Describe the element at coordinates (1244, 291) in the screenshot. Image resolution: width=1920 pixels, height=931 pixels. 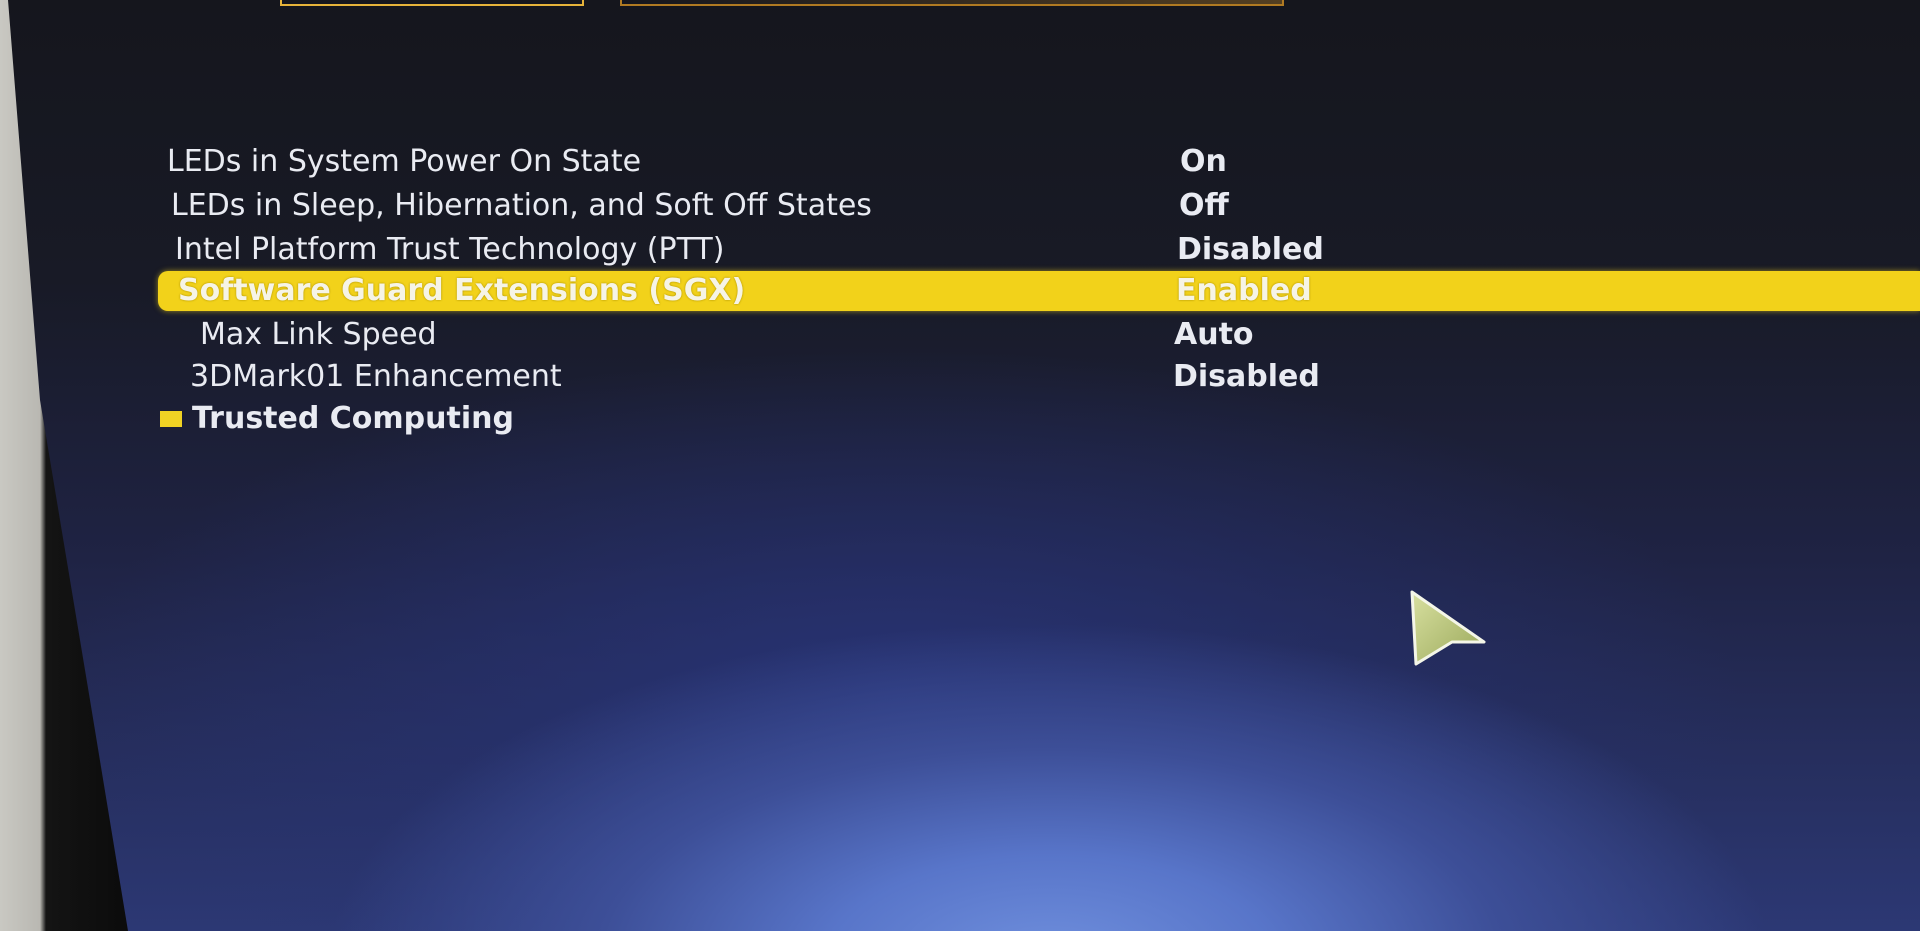
I see `setting-value: Enabled` at that location.